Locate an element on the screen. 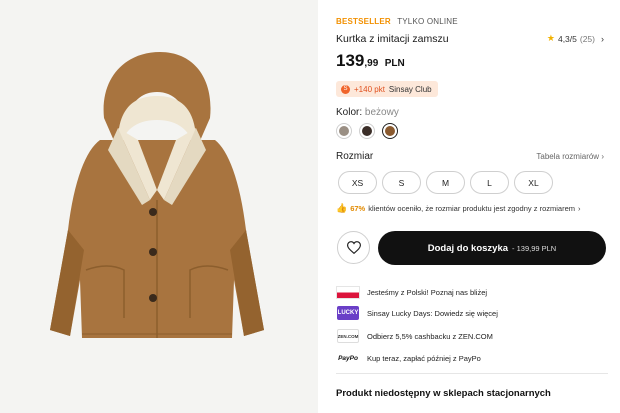  size-xs-button: XS is located at coordinates (357, 182).